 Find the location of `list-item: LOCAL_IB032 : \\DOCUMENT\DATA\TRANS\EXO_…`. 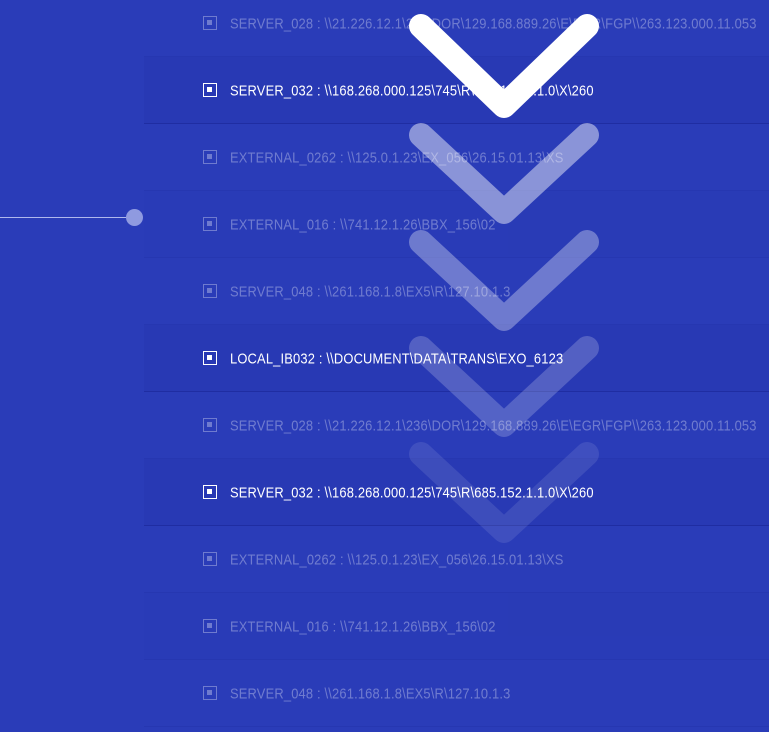

list-item: LOCAL_IB032 : \\DOCUMENT\DATA\TRANS\EXO_… is located at coordinates (384, 358).